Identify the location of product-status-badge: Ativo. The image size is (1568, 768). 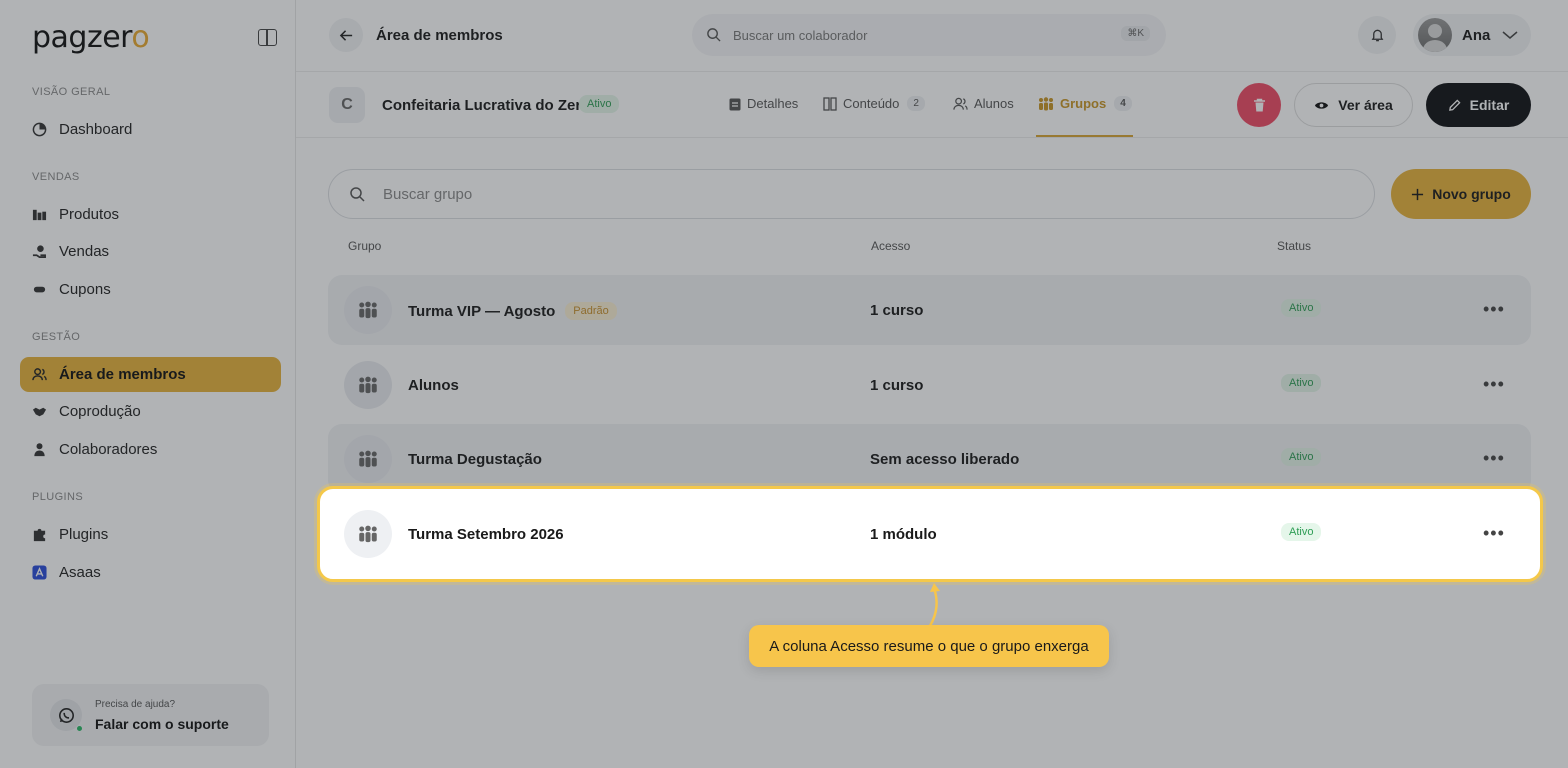
(599, 104).